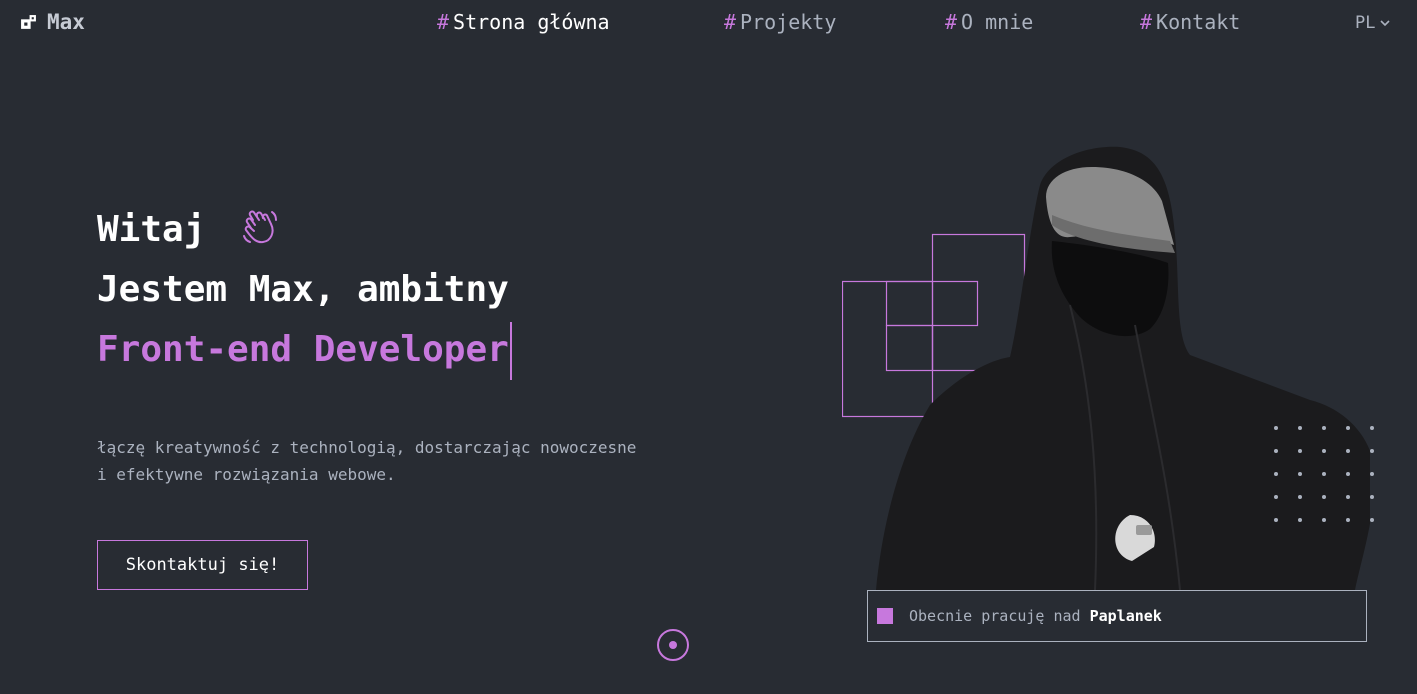 This screenshot has height=694, width=1417. I want to click on nav-link-about: # O mnie, so click(989, 22).